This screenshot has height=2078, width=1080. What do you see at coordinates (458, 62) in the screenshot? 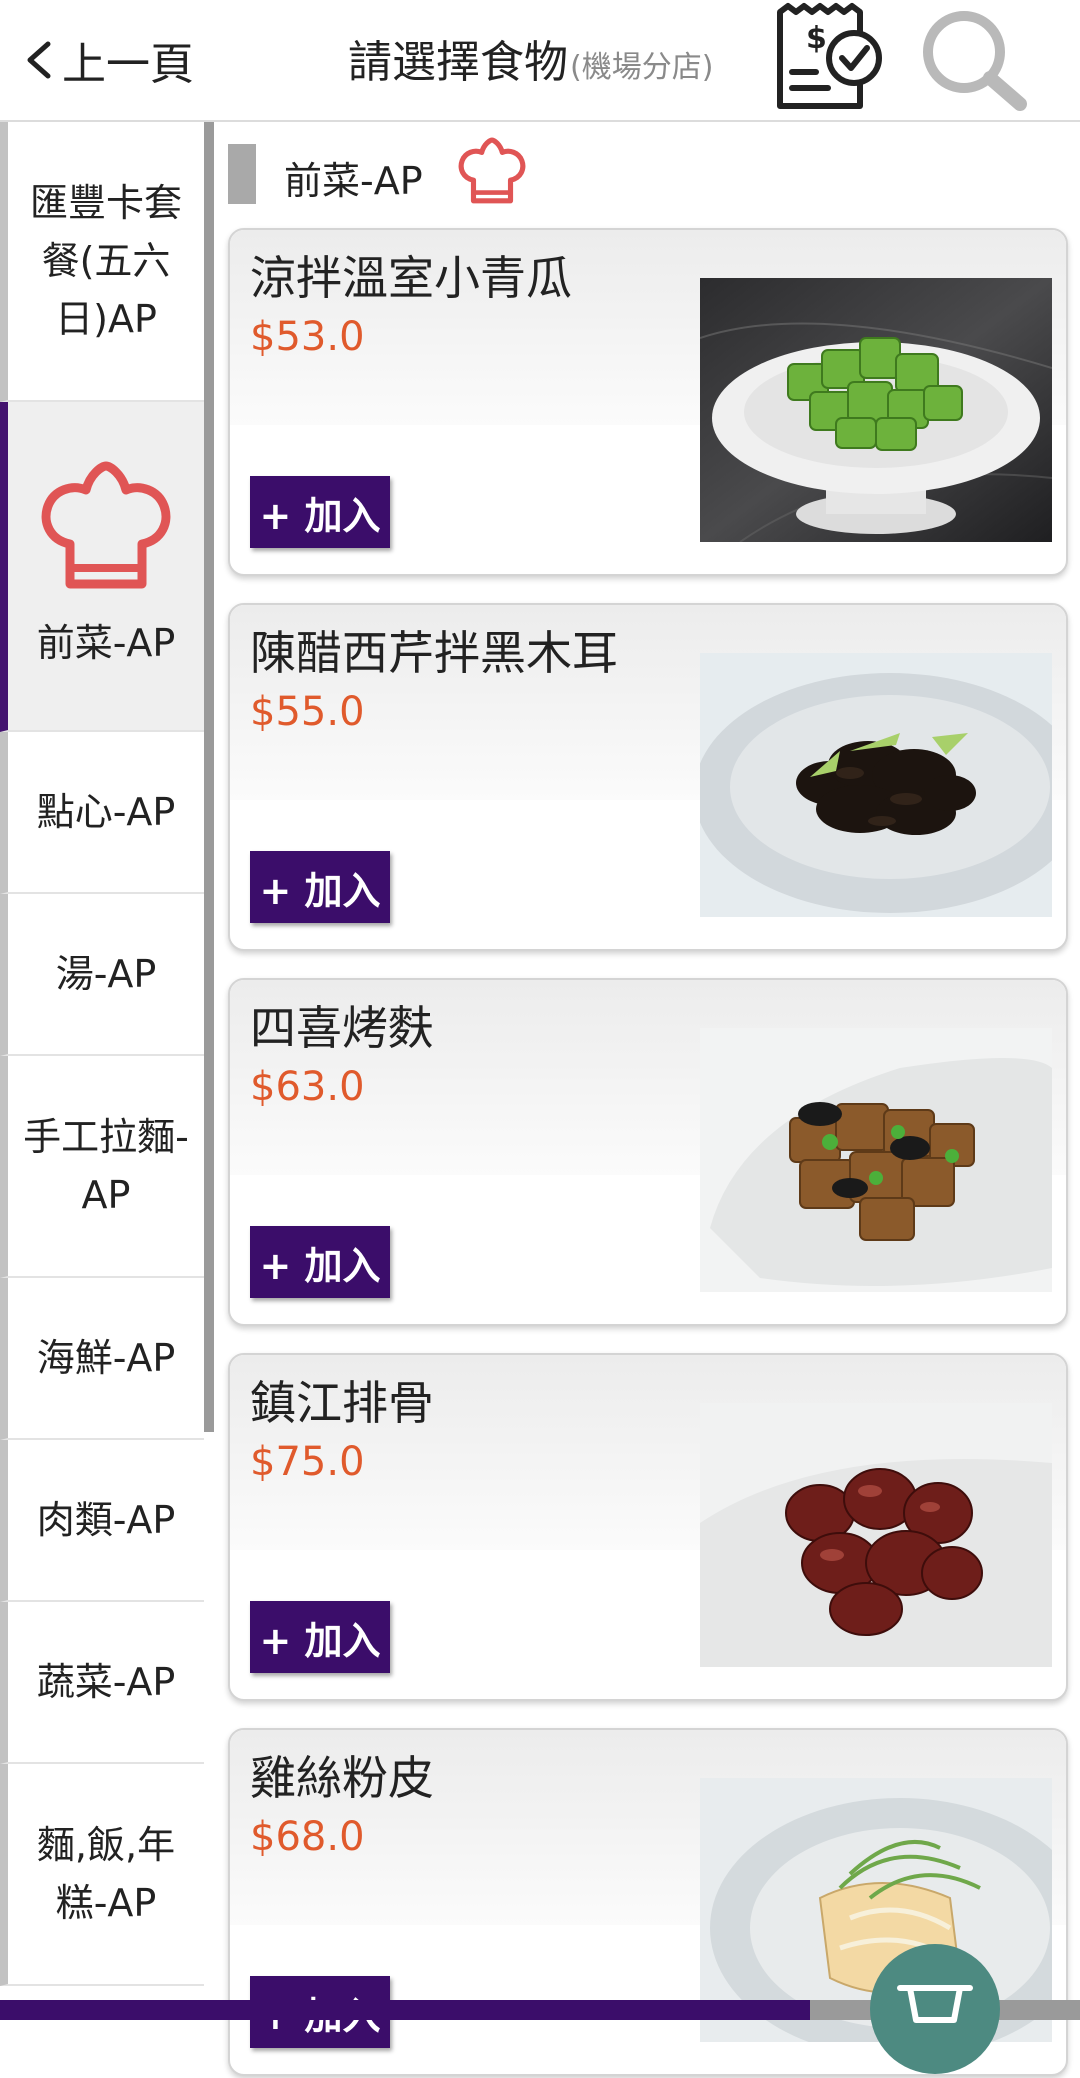
I see `page-title-main: 請選擇食物` at bounding box center [458, 62].